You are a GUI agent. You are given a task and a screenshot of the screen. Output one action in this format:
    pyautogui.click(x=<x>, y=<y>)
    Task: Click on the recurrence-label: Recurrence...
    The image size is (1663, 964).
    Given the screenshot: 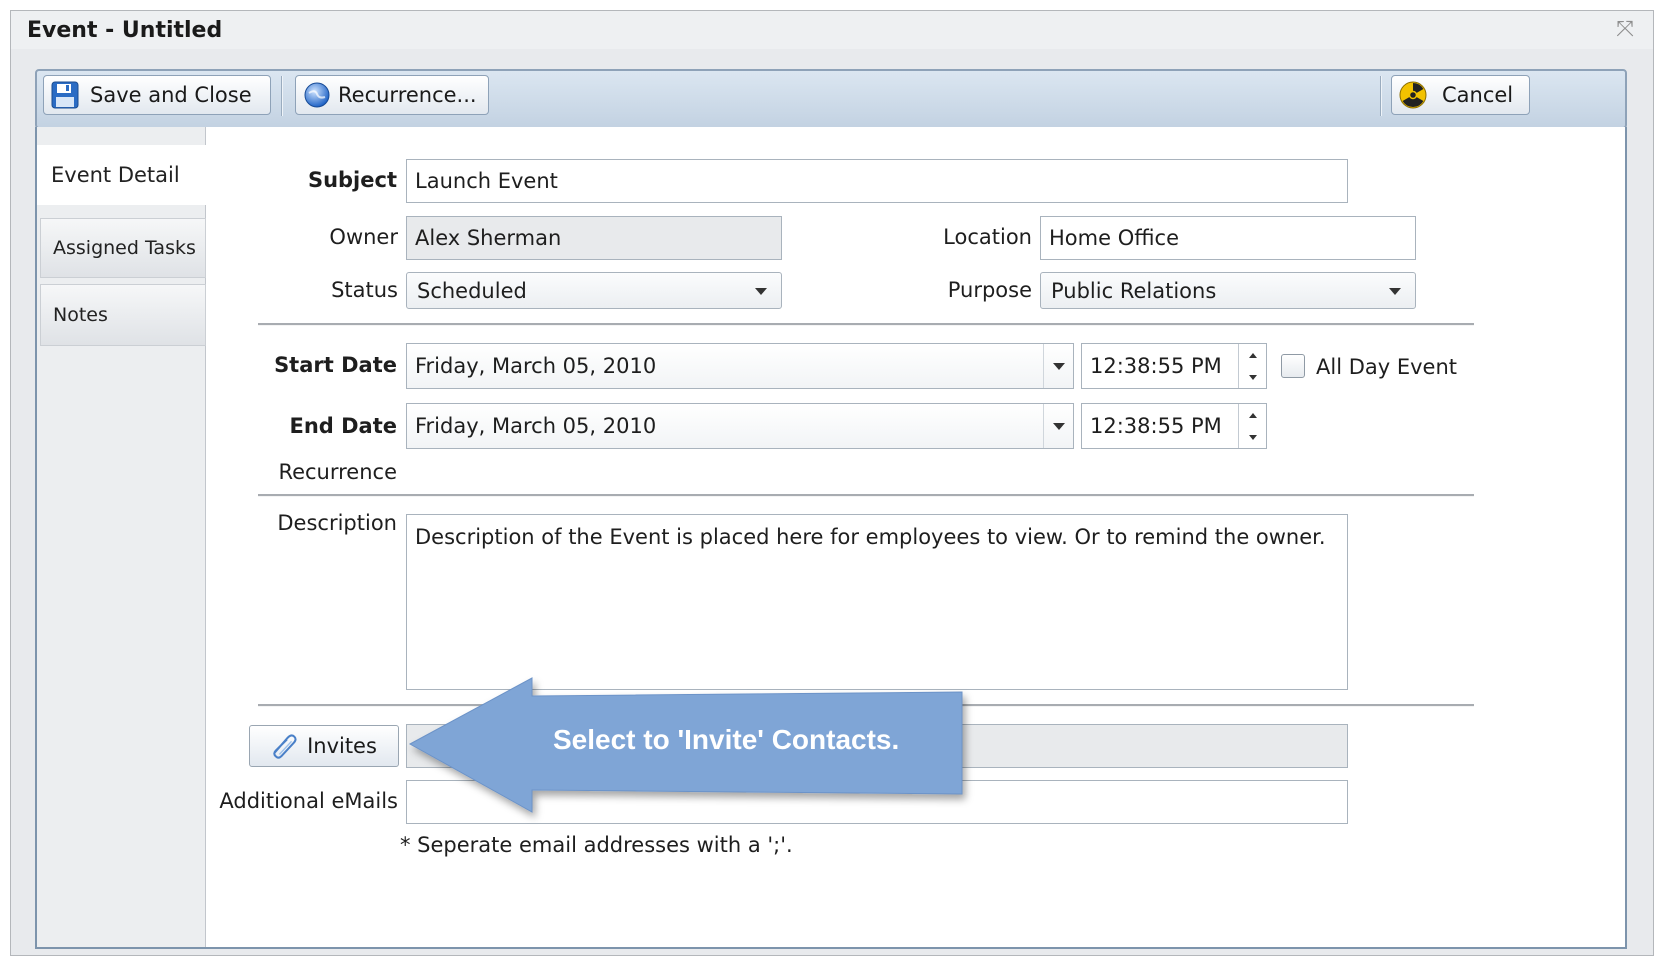 What is the action you would take?
    pyautogui.click(x=407, y=95)
    